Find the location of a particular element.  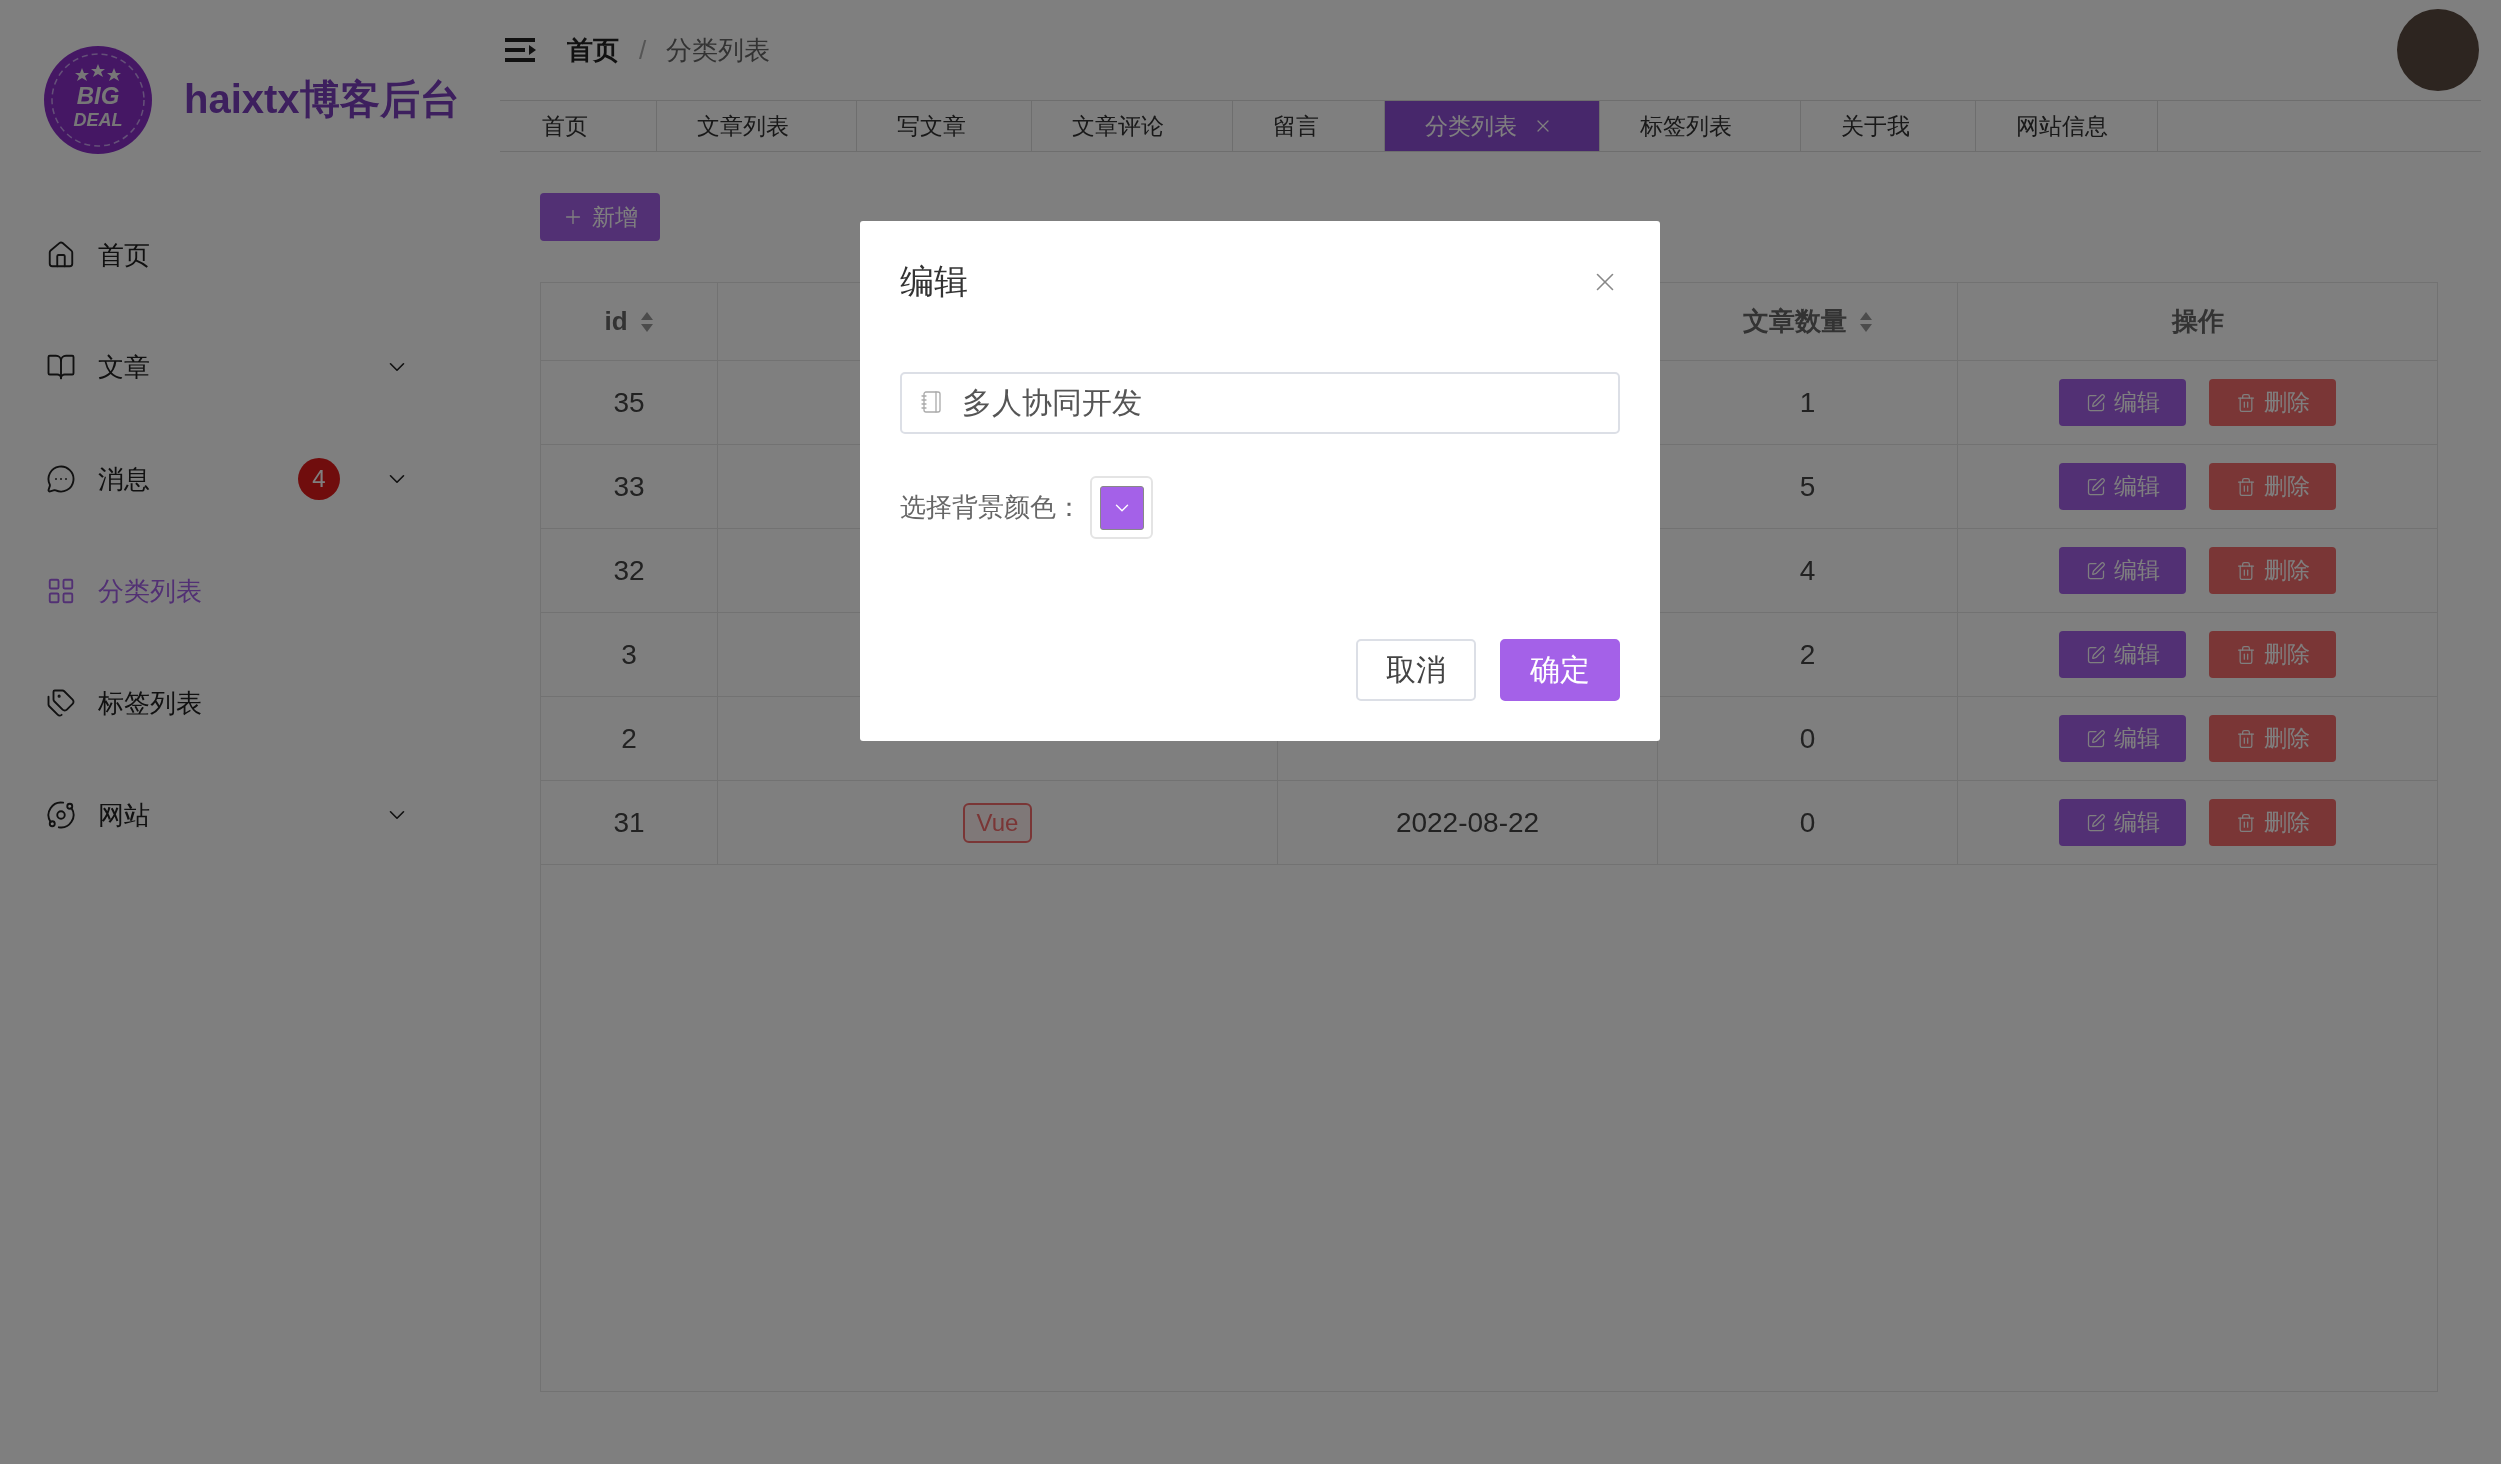

breadcrumb-item: 分类列表 is located at coordinates (718, 50).